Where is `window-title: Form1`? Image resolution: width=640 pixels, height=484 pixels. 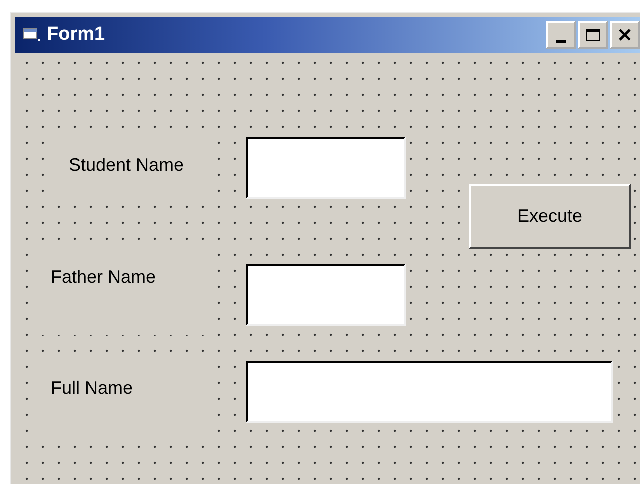
window-title: Form1 is located at coordinates (76, 35).